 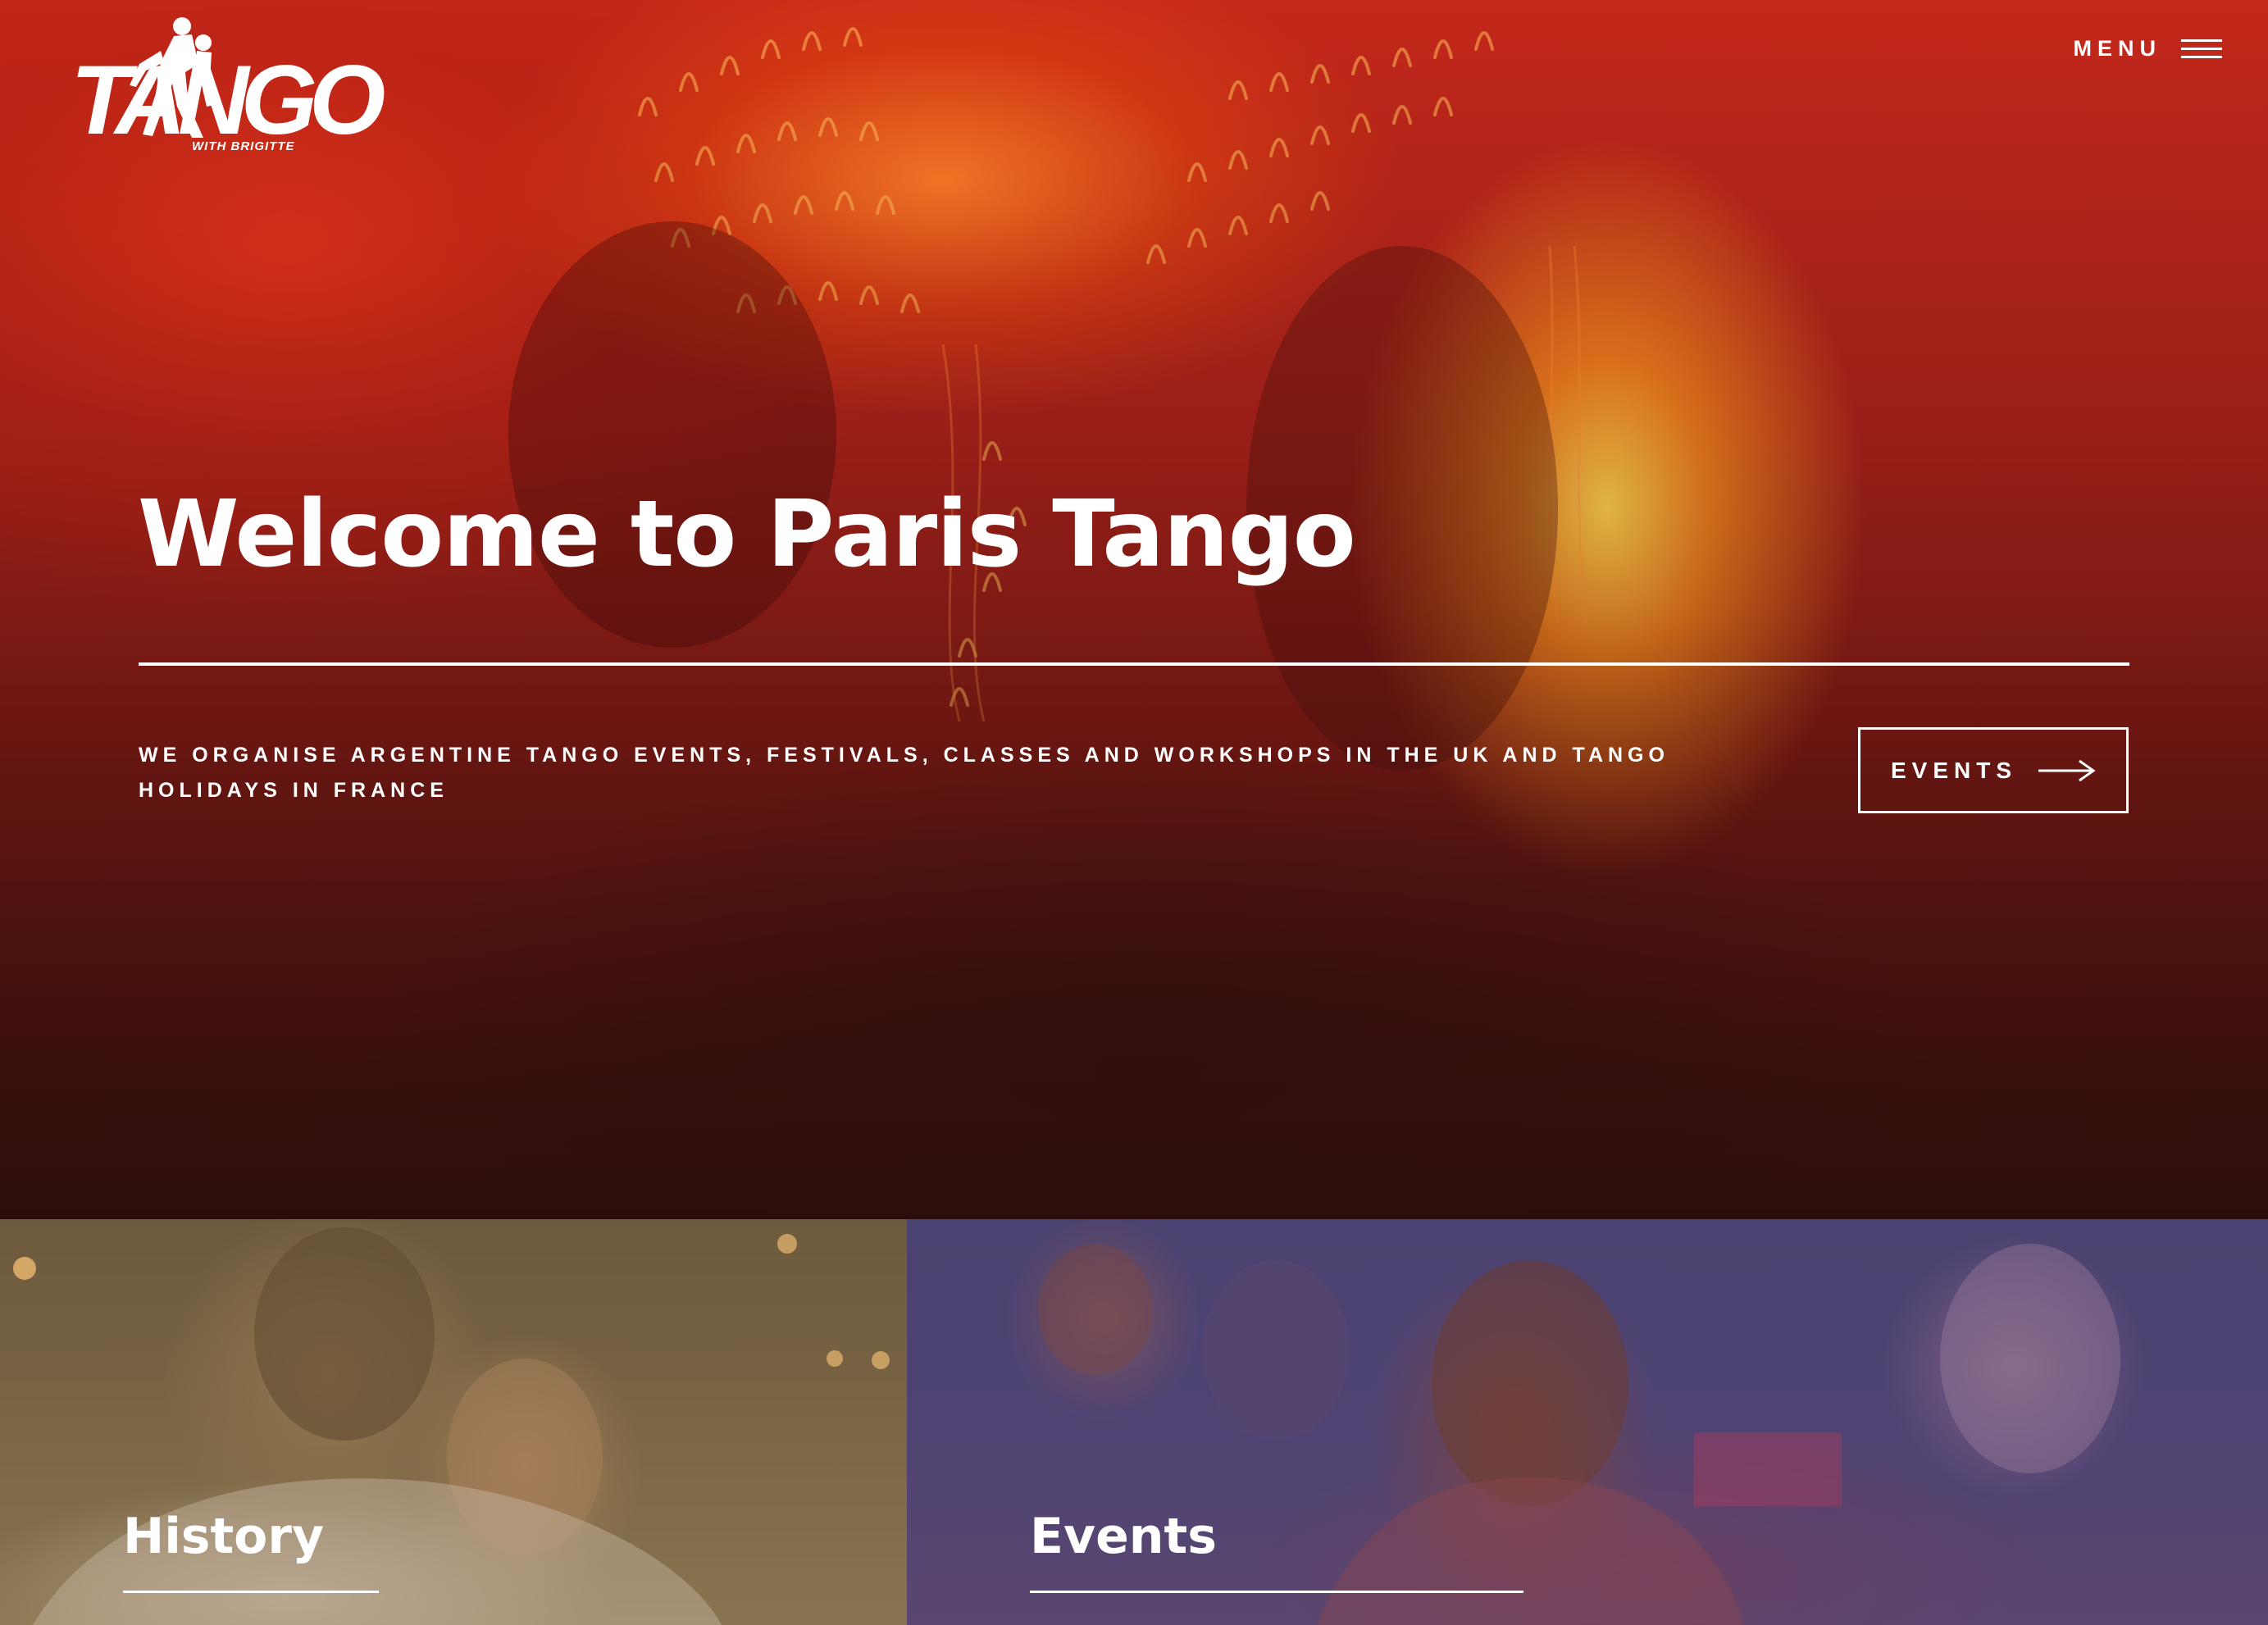 I want to click on events-cta-button: EVENTS, so click(x=1993, y=770).